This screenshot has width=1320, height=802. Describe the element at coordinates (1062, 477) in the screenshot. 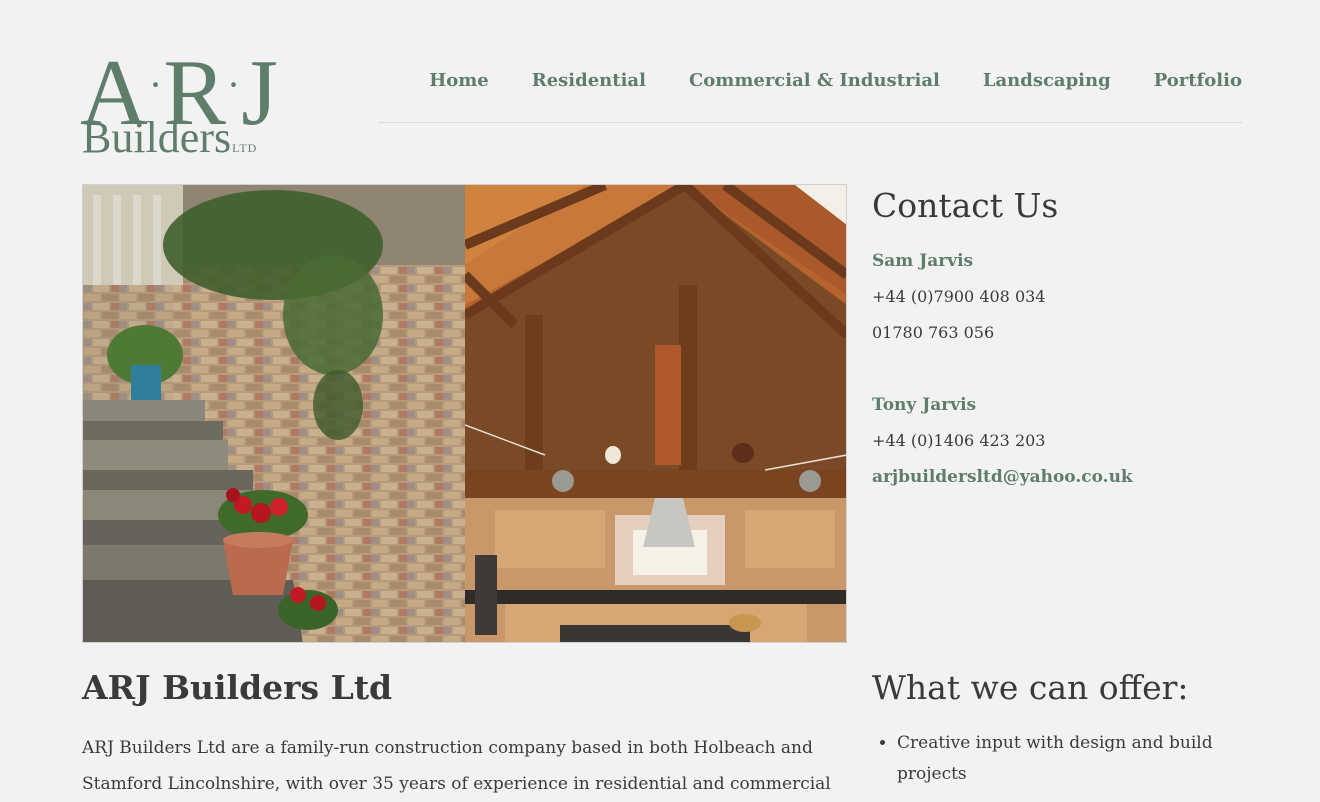

I see `contact-email-link: arjbuildersltd@yahoo.co.uk` at that location.